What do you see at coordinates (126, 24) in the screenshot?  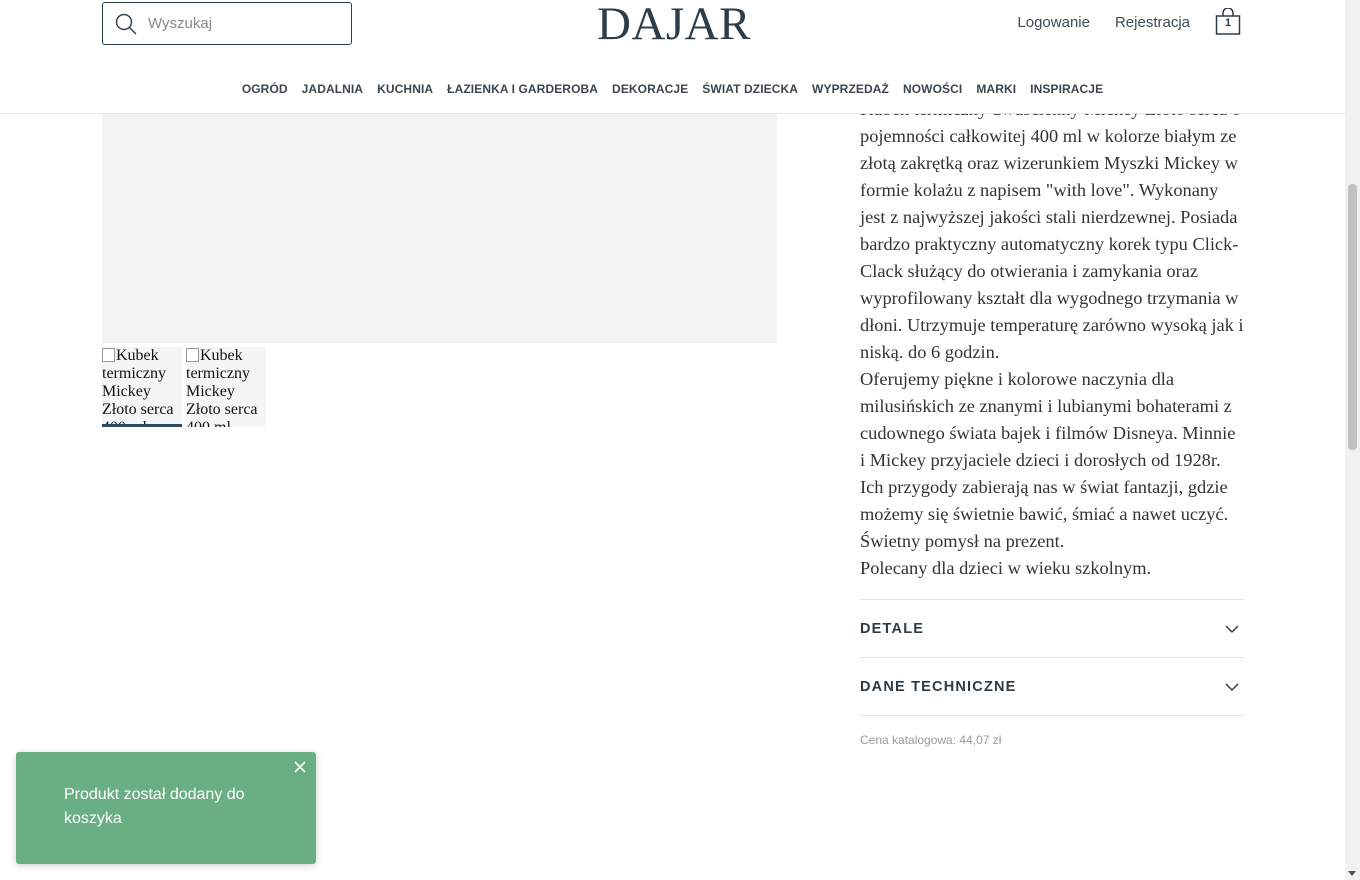 I see `search-icon` at bounding box center [126, 24].